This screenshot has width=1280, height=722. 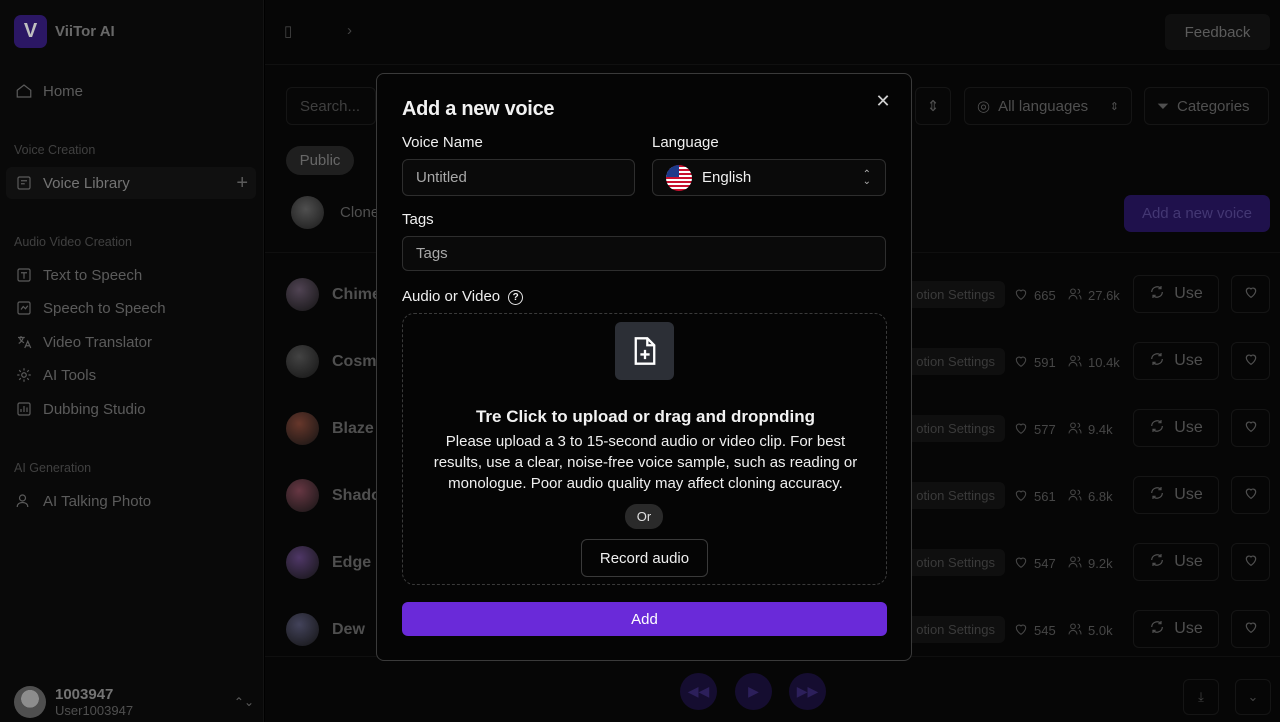 What do you see at coordinates (418, 219) in the screenshot?
I see `tags-label: Tags` at bounding box center [418, 219].